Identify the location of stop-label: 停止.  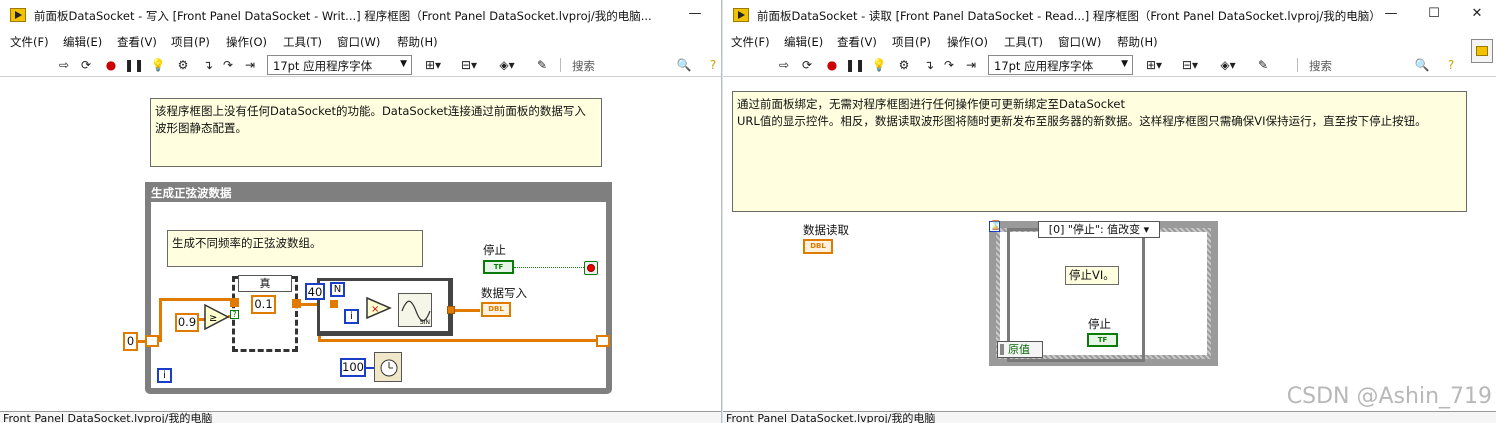
(1099, 324).